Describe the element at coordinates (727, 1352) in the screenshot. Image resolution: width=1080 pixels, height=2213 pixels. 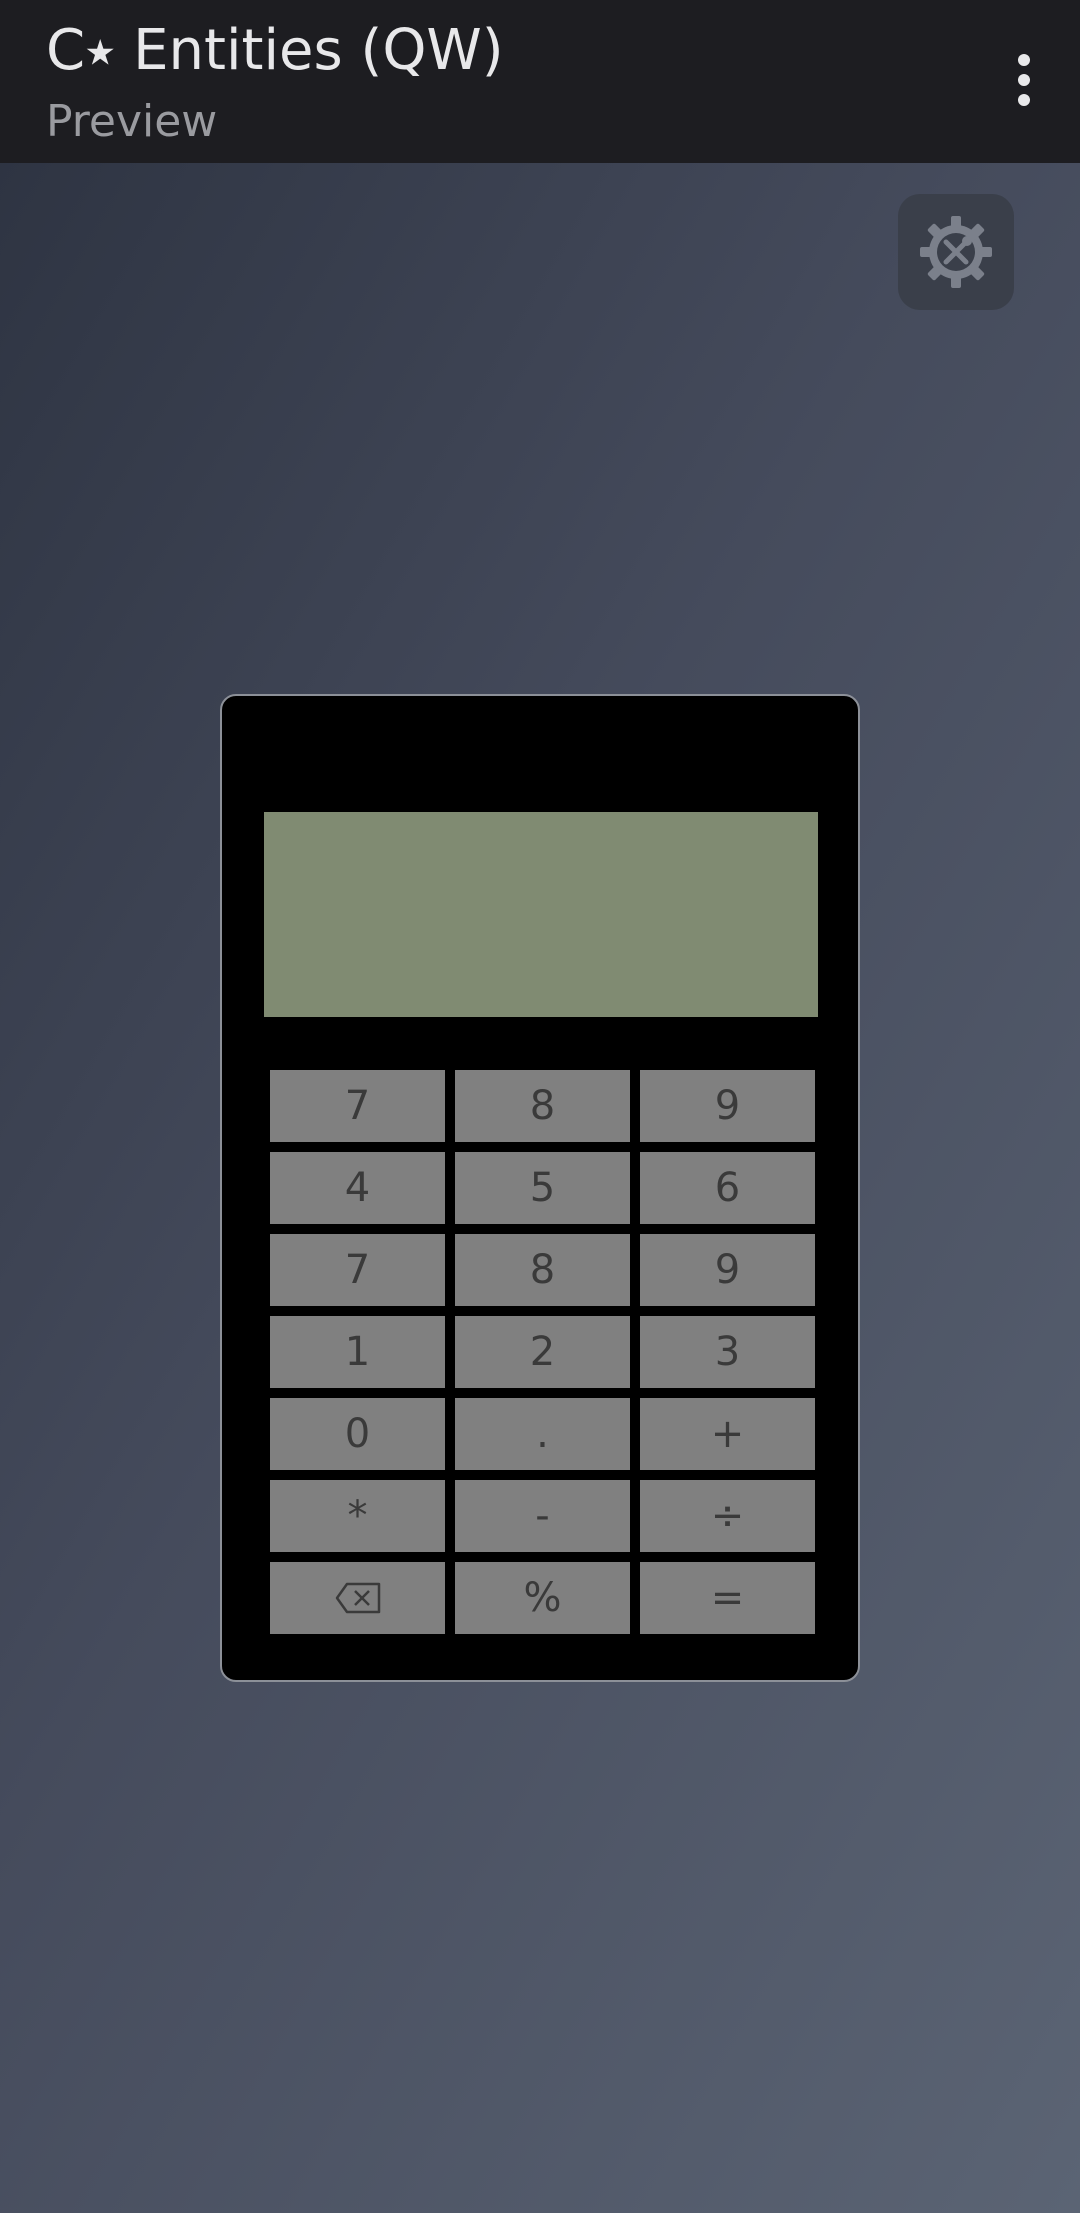
I see `key-3: 3` at that location.